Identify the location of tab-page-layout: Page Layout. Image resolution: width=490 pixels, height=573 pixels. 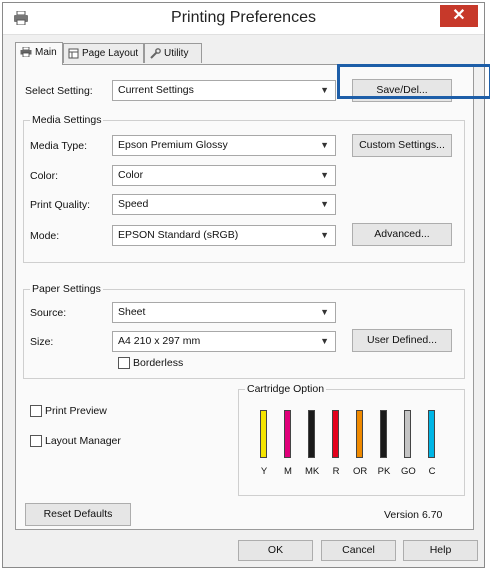
(103, 53).